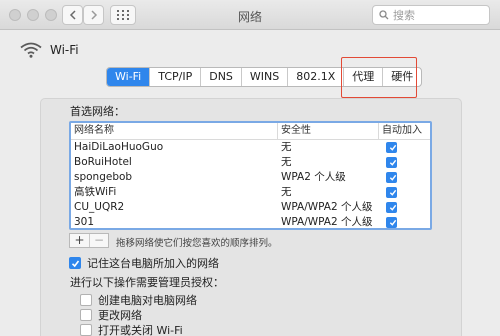 The height and width of the screenshot is (336, 500). I want to click on chevron-left-icon, so click(72, 15).